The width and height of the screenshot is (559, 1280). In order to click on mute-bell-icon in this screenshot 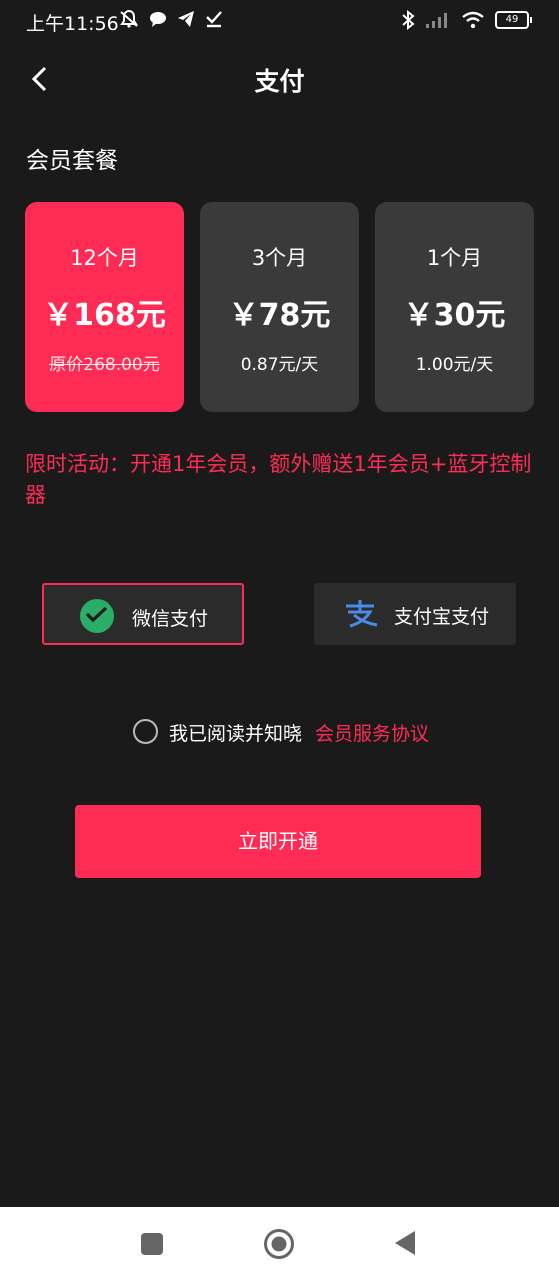, I will do `click(129, 19)`.